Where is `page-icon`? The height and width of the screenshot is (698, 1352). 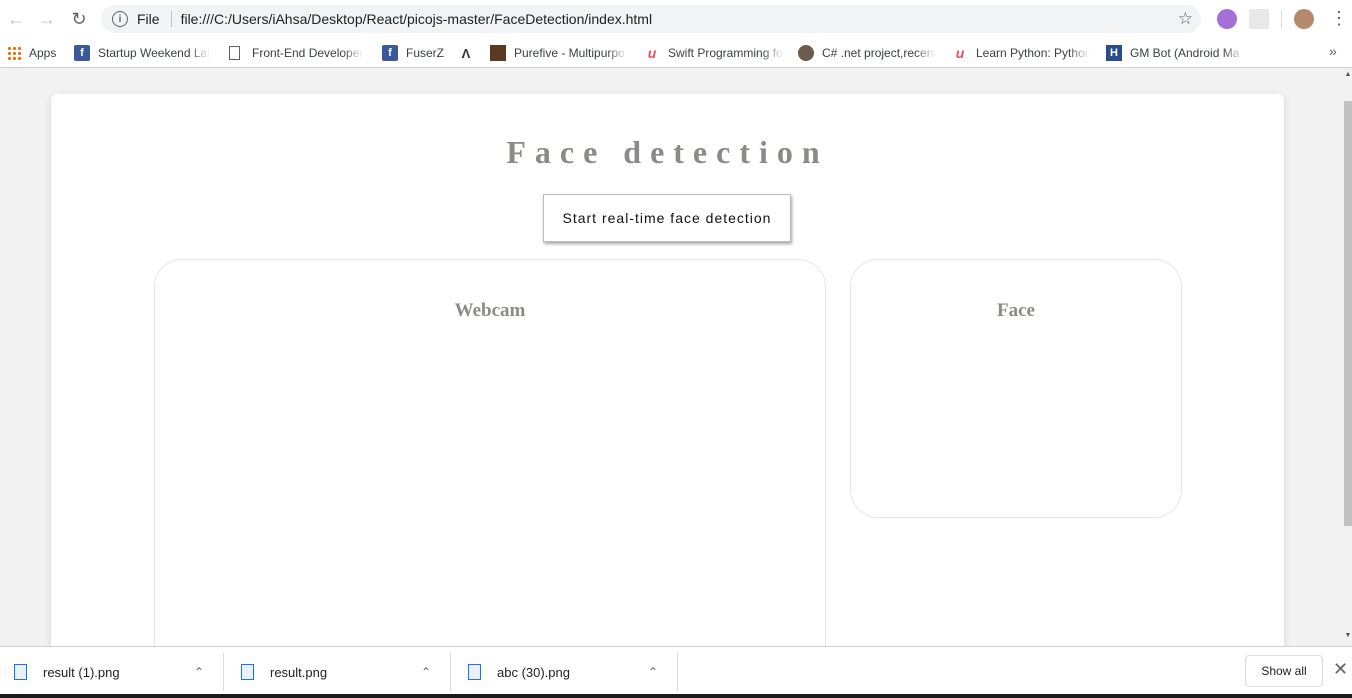
page-icon is located at coordinates (234, 53).